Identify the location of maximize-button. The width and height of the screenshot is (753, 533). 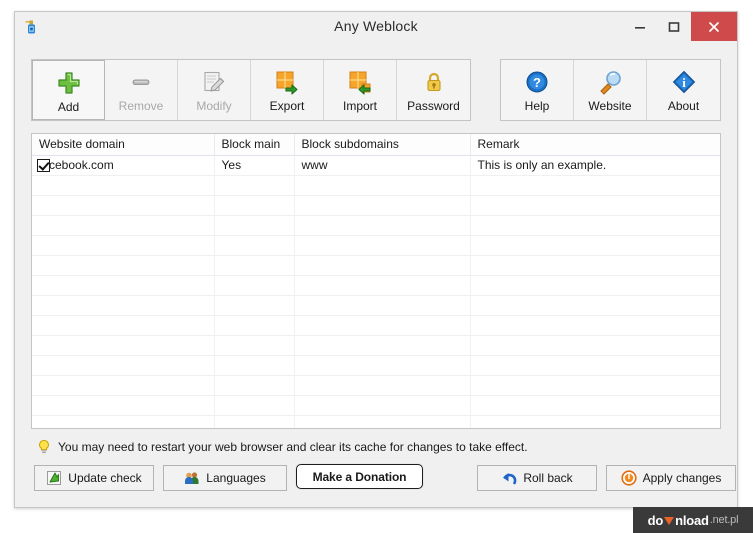
(674, 26).